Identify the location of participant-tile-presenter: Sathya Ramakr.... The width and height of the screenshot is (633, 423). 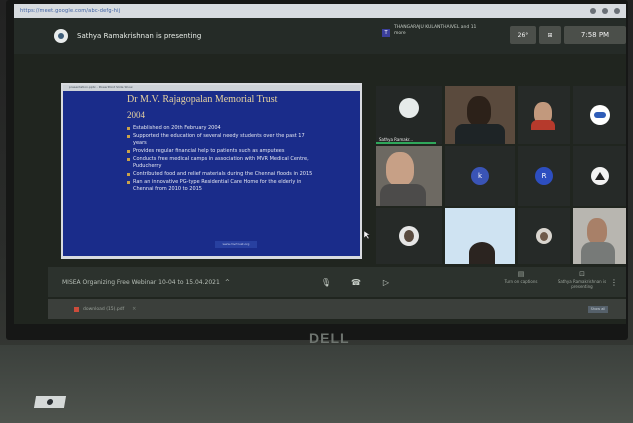
(409, 115).